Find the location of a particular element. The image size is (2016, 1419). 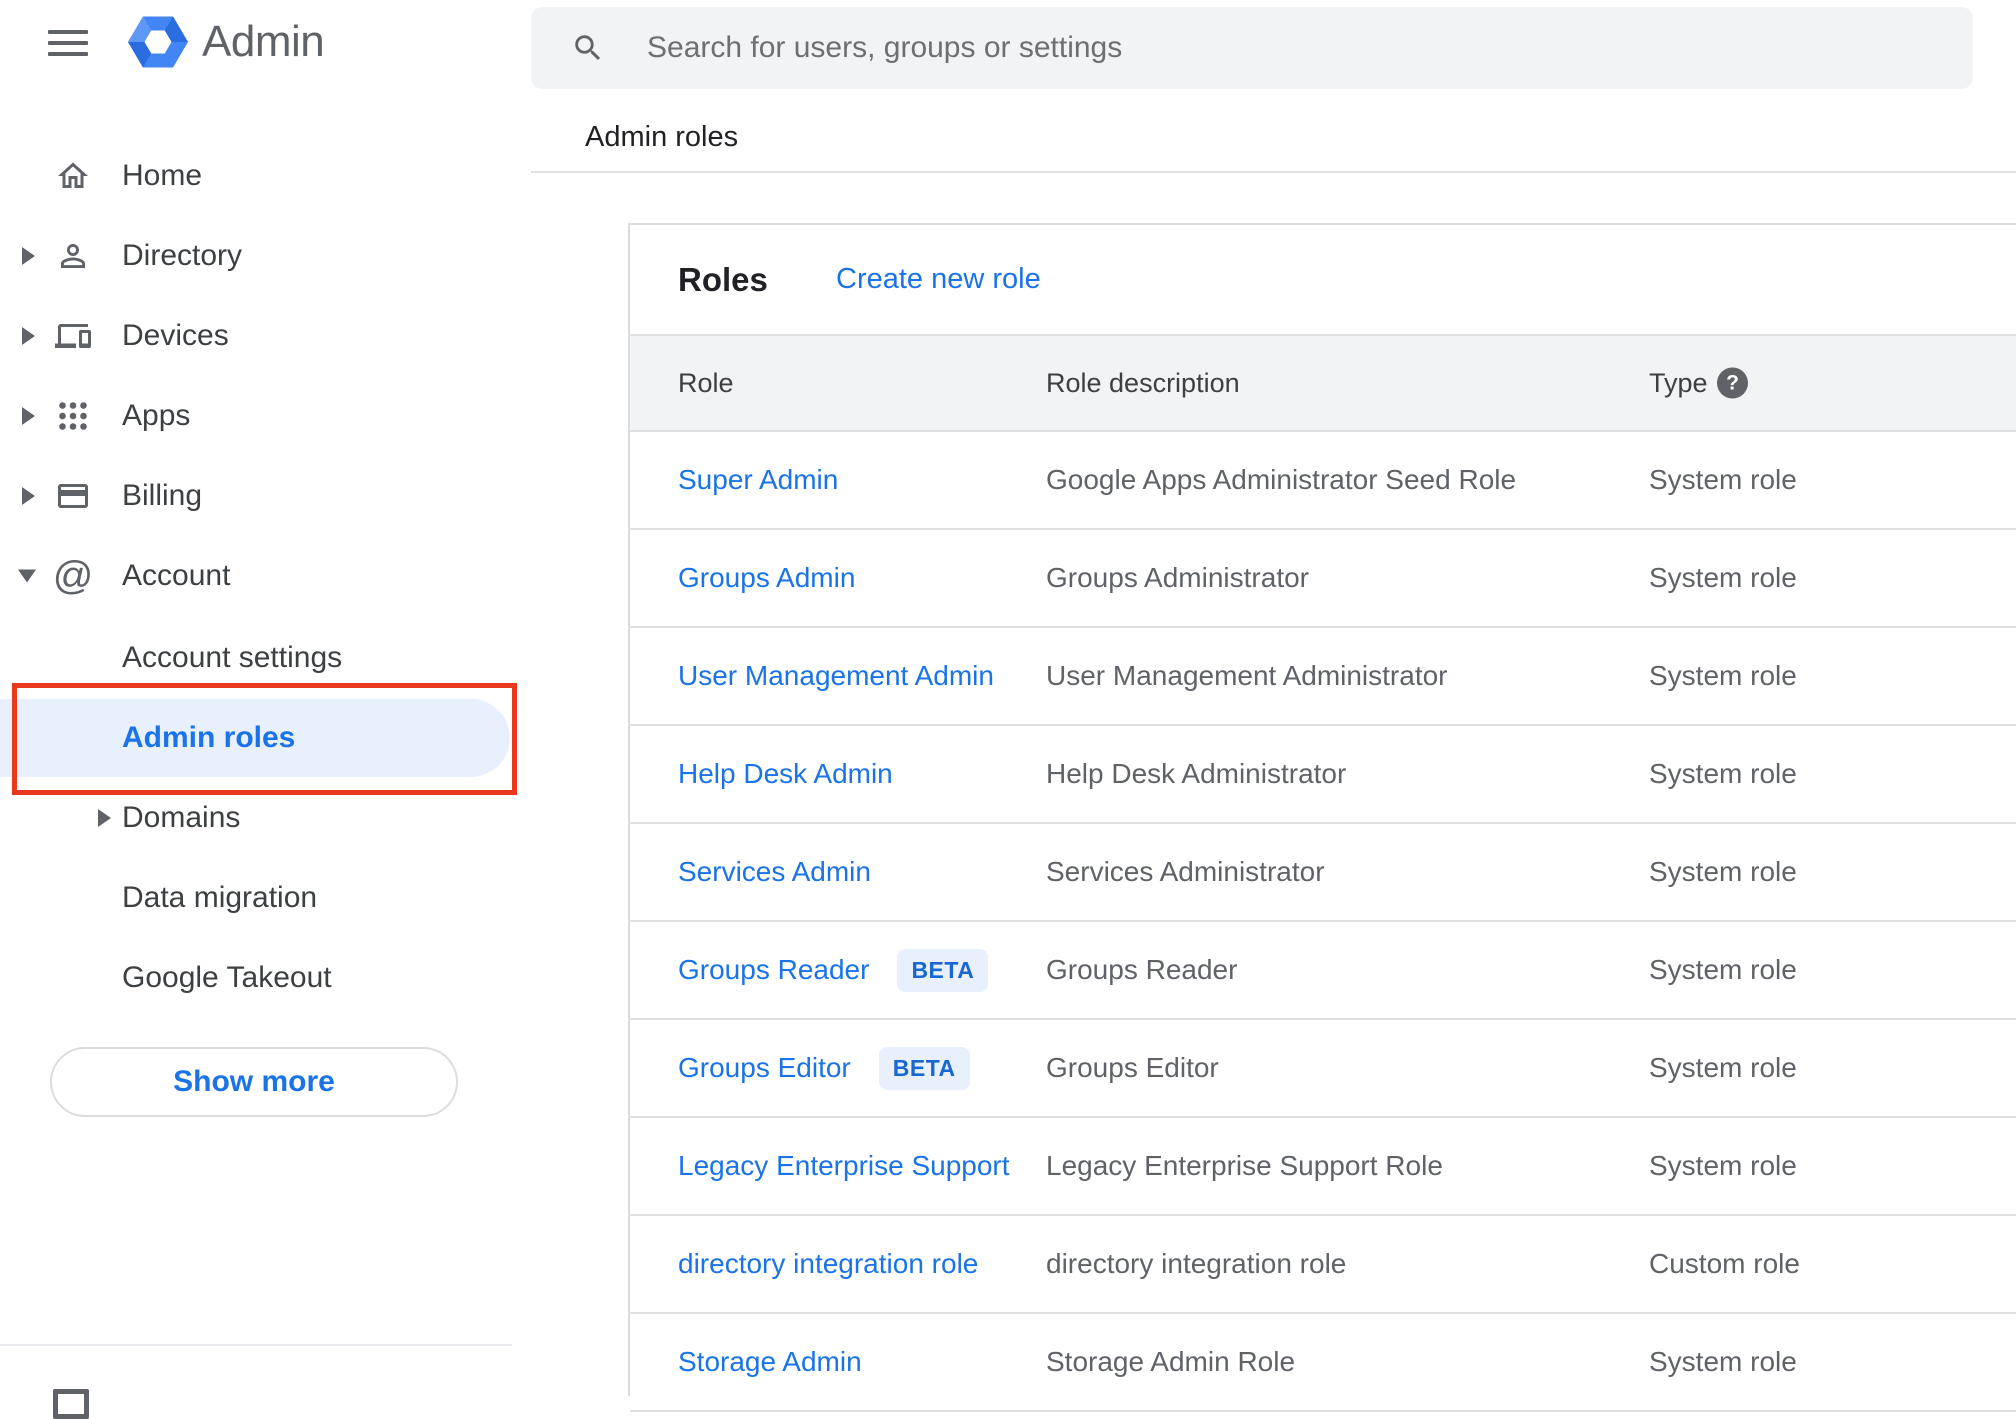

sidebar-item-label: Google Takeout is located at coordinates (227, 977).